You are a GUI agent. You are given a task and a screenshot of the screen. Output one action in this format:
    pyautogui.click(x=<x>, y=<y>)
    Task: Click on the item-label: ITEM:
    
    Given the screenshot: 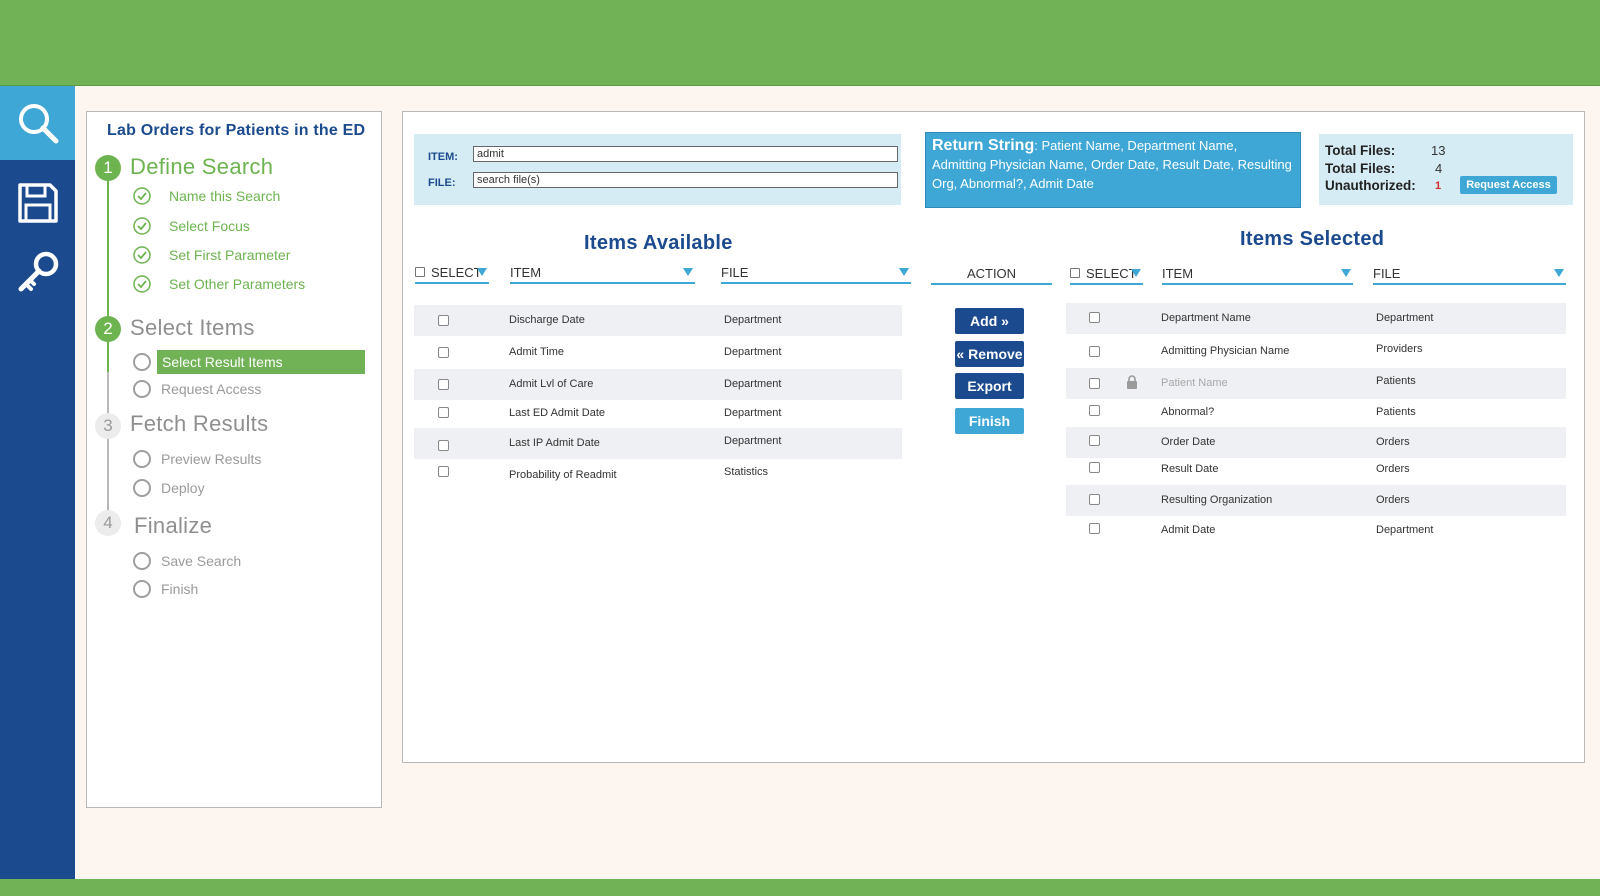 What is the action you would take?
    pyautogui.click(x=443, y=157)
    